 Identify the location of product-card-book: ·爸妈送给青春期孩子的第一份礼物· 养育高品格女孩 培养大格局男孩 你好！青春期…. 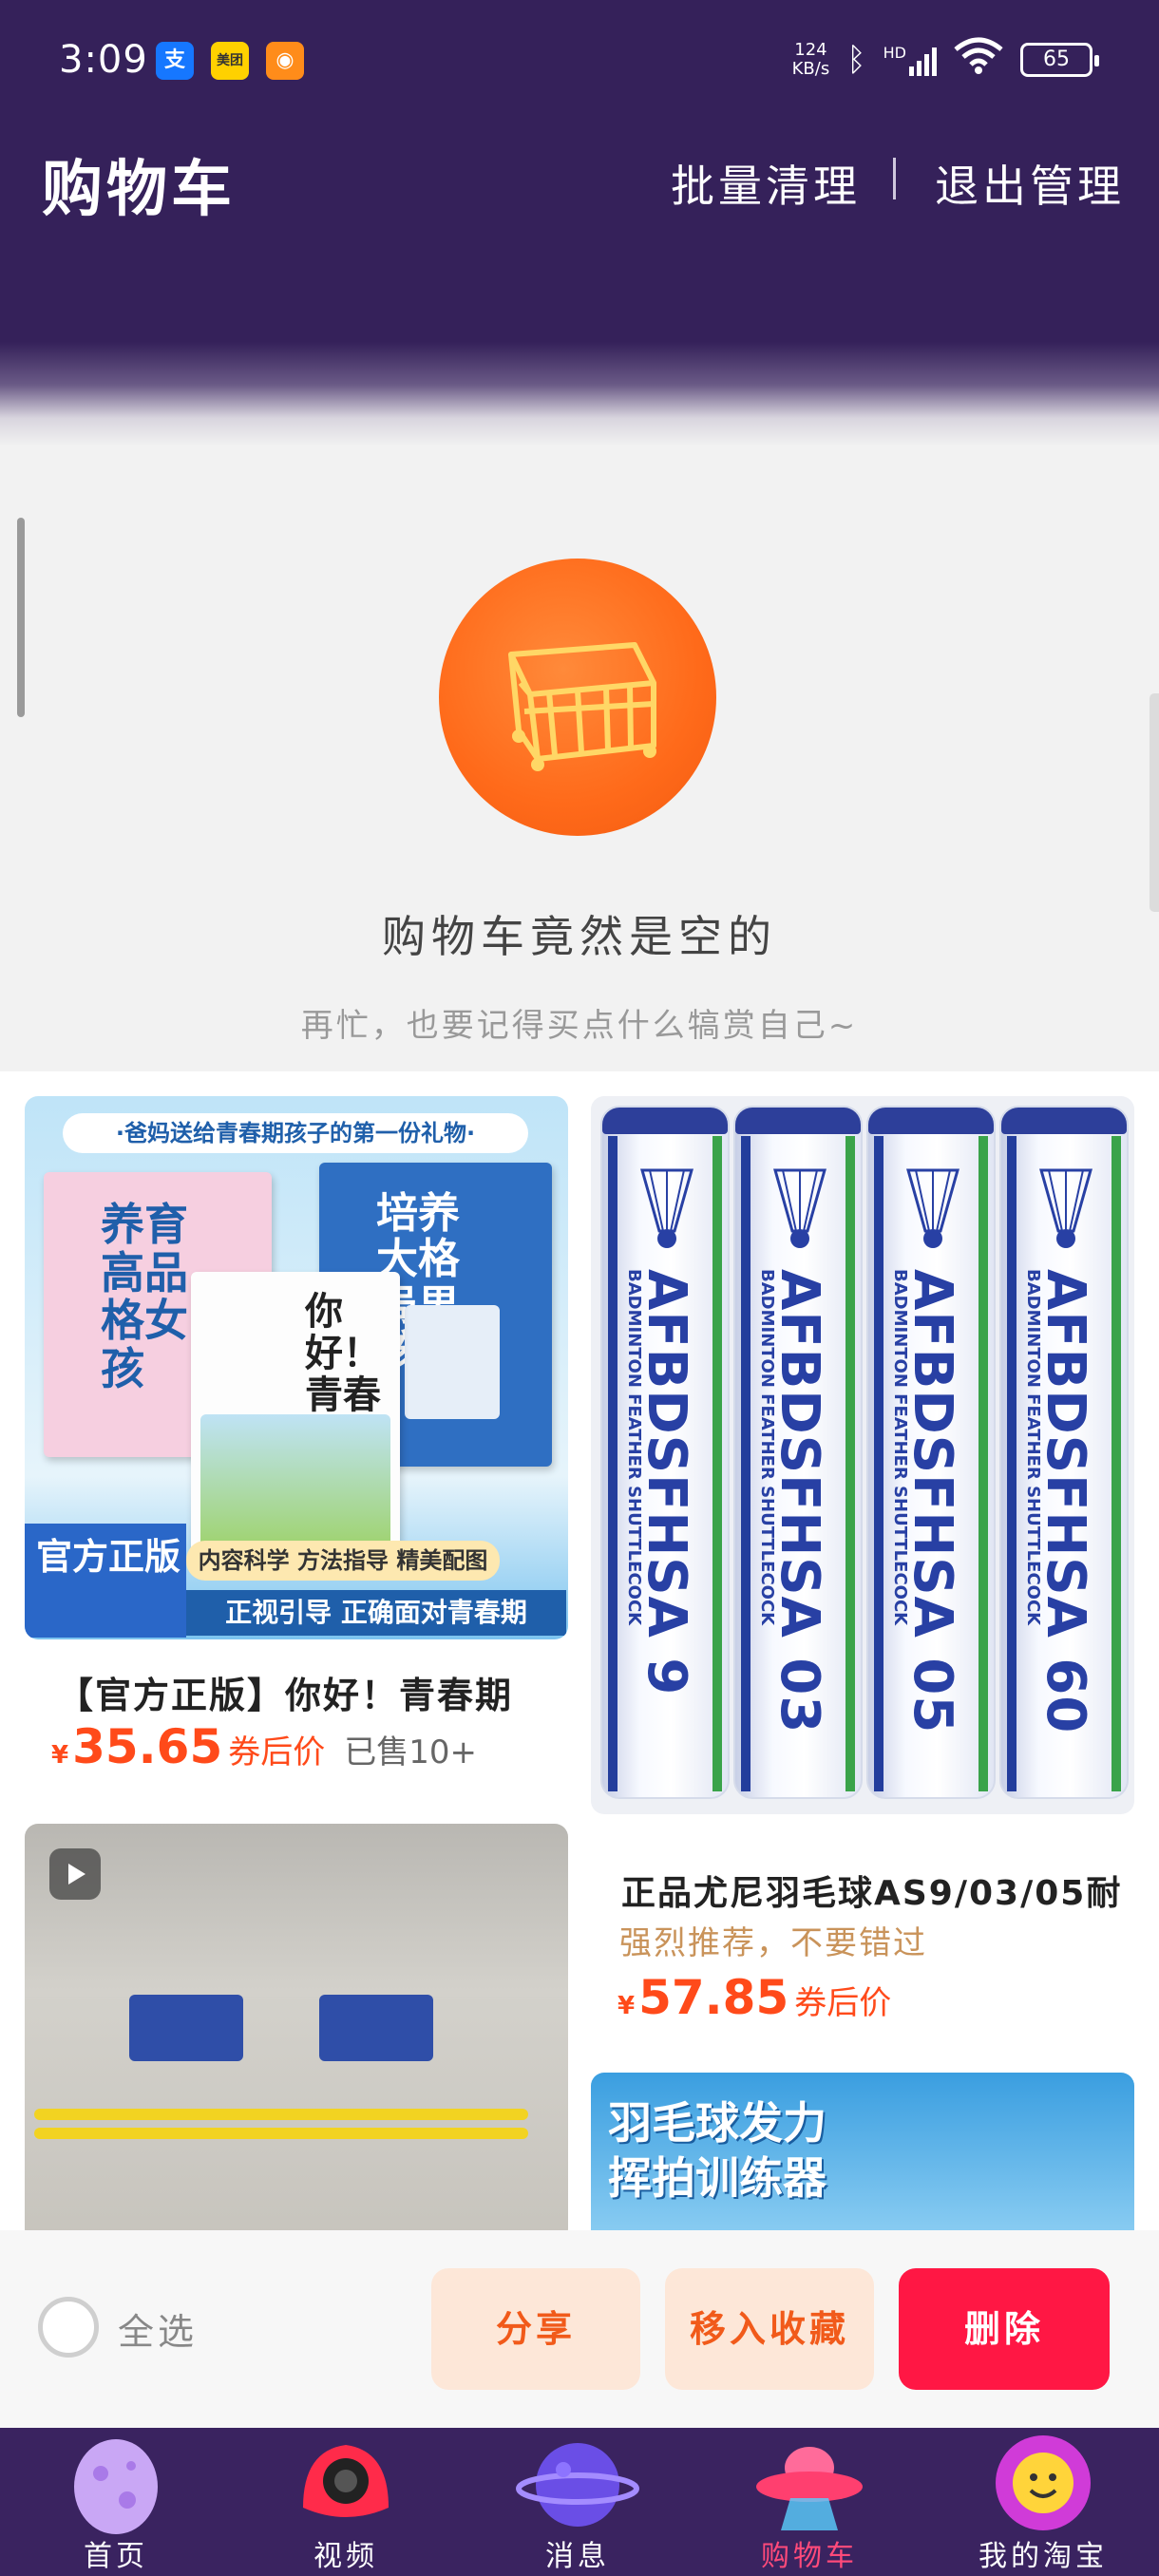
(296, 1438).